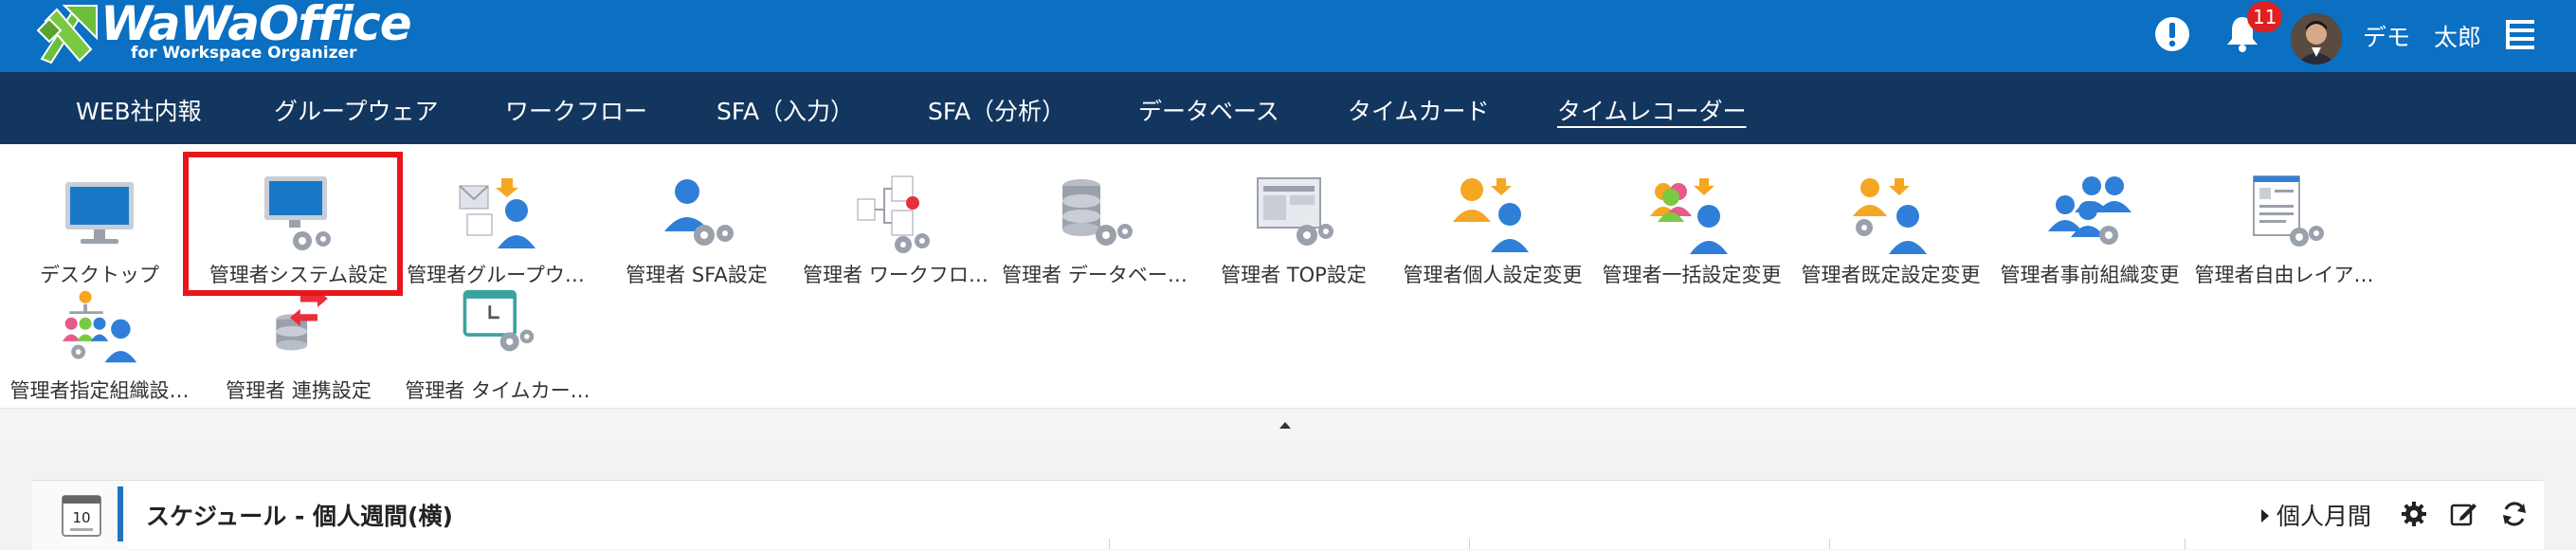 Image resolution: width=2576 pixels, height=550 pixels. Describe the element at coordinates (293, 224) in the screenshot. I see `selection-highlight` at that location.